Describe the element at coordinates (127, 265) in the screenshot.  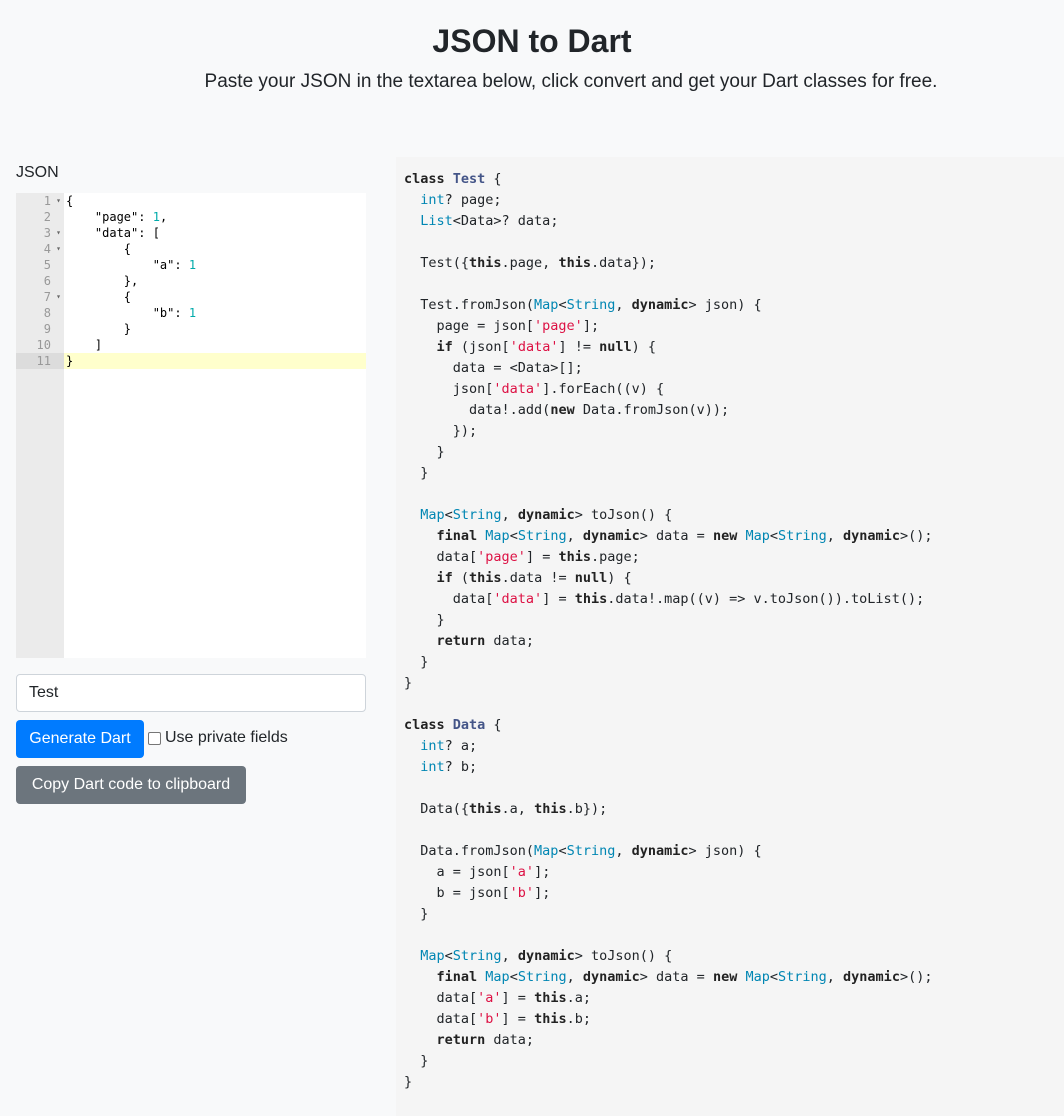
I see `json-text: "a":` at that location.